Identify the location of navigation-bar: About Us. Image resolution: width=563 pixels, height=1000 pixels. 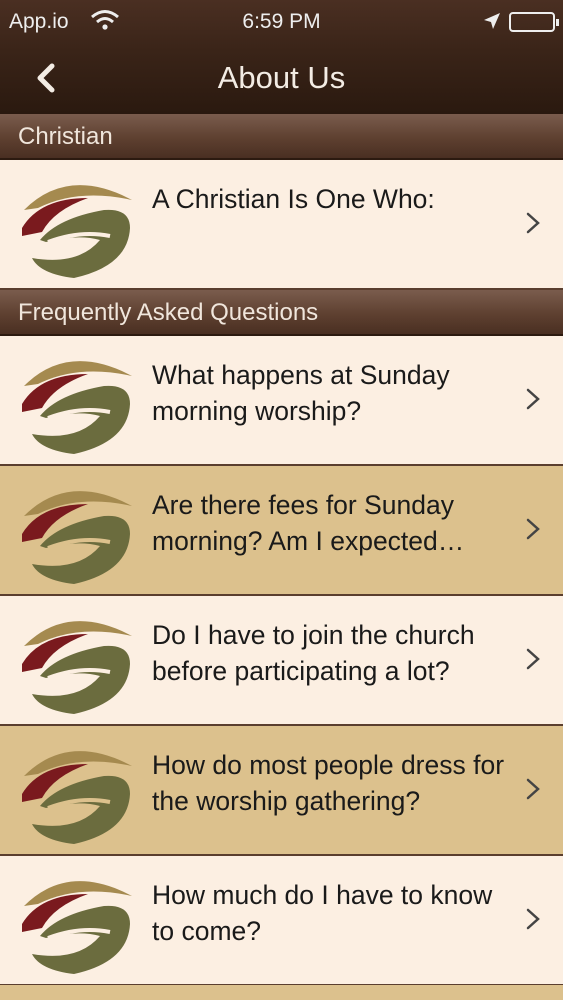
(281, 77).